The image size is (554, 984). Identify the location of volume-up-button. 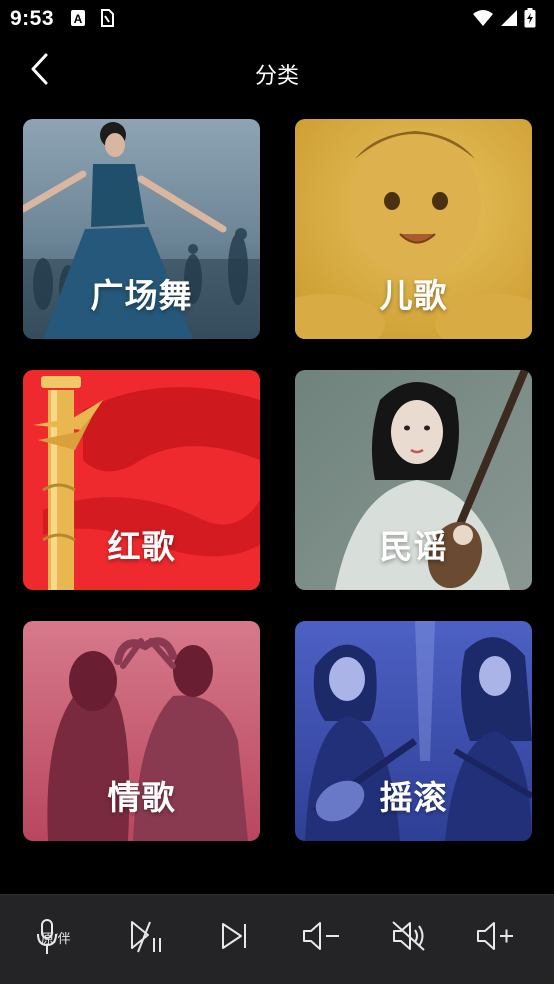
(495, 938).